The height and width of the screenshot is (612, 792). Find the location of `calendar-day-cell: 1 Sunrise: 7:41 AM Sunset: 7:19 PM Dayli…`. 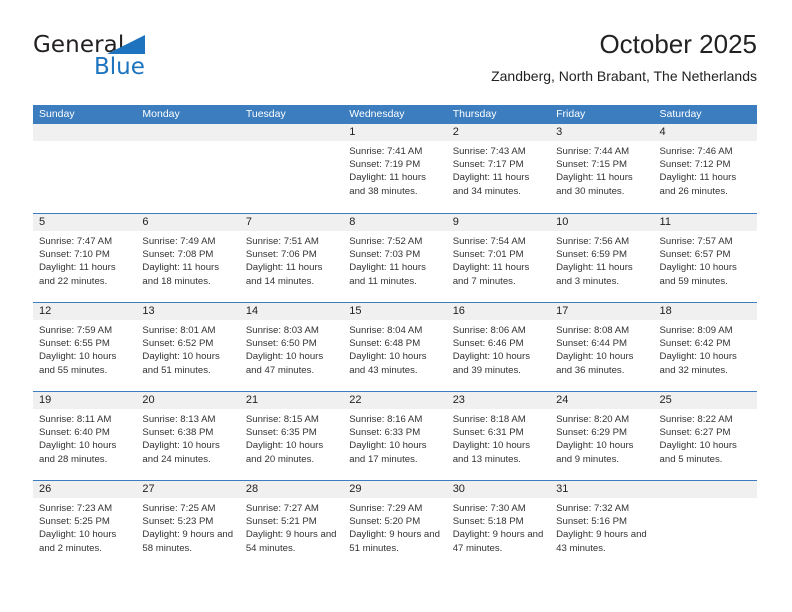

calendar-day-cell: 1 Sunrise: 7:41 AM Sunset: 7:19 PM Dayli… is located at coordinates (395, 168).